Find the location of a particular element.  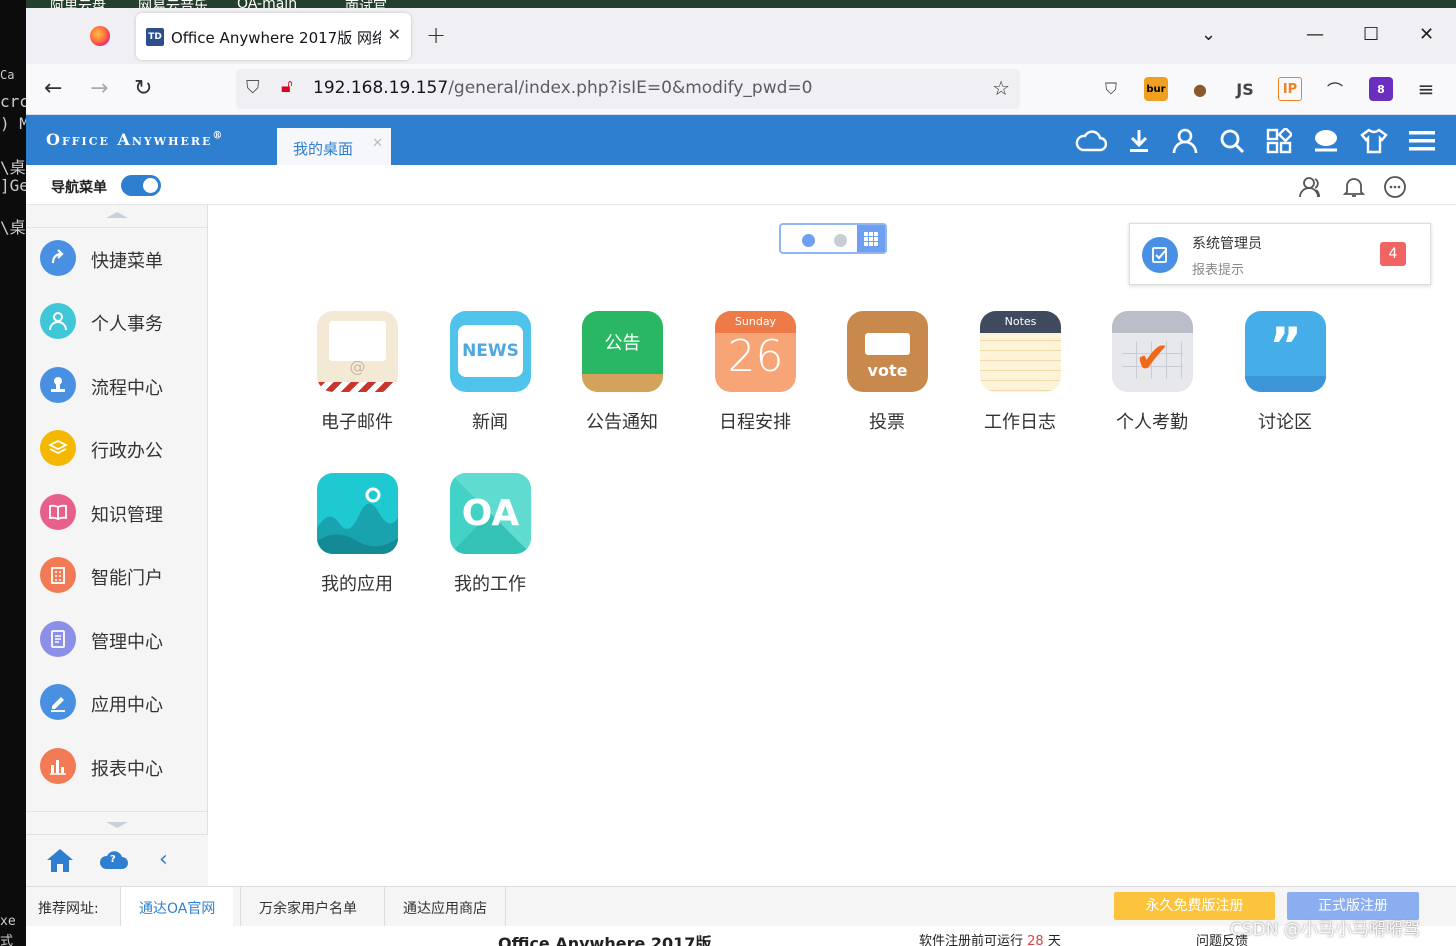

insecure-lock-icon: 🔓︎ is located at coordinates (287, 86).